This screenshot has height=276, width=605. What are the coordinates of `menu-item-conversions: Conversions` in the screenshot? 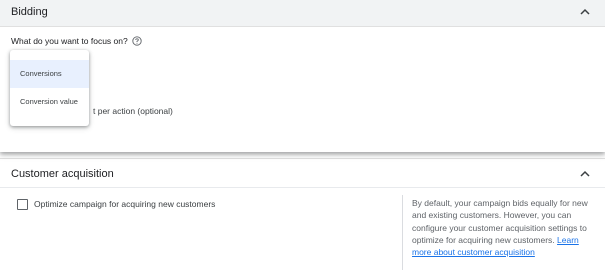 It's located at (49, 74).